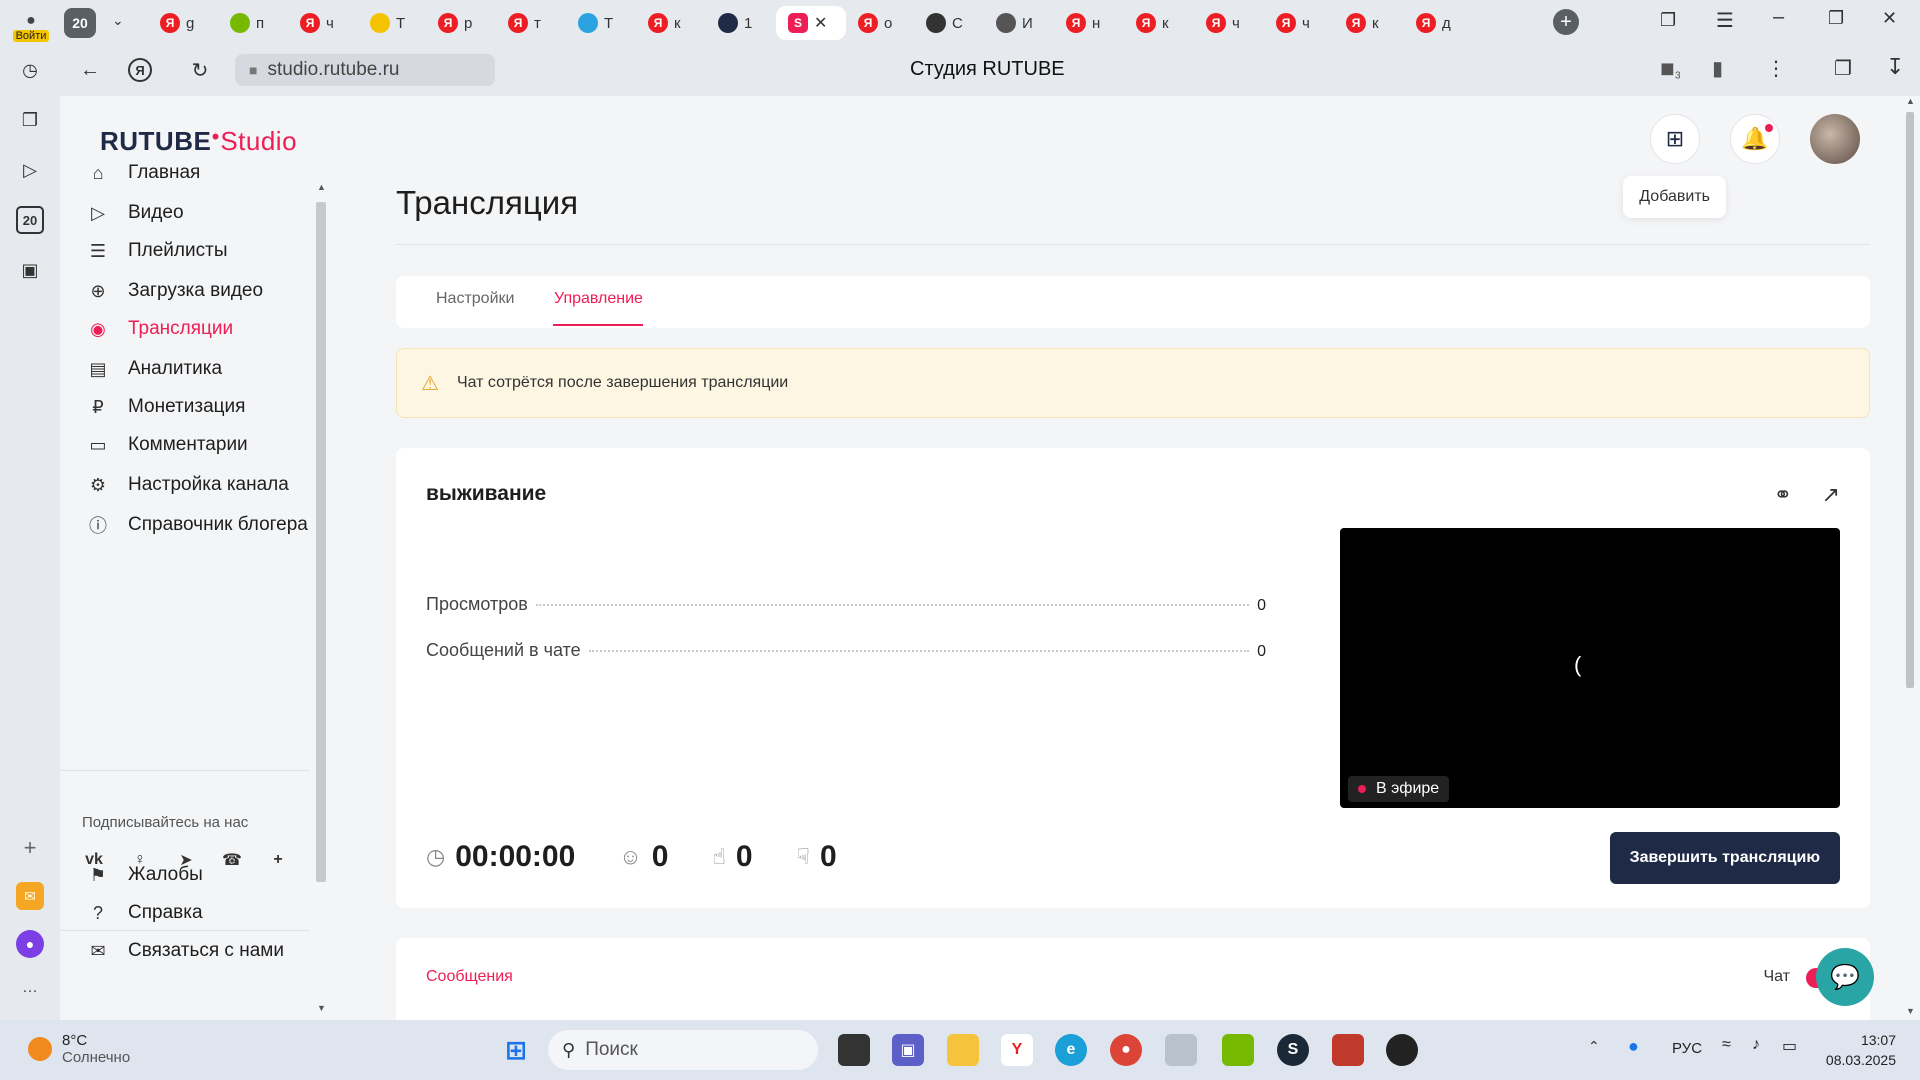  Describe the element at coordinates (30, 270) in the screenshot. I see `camera-icon: ▣` at that location.